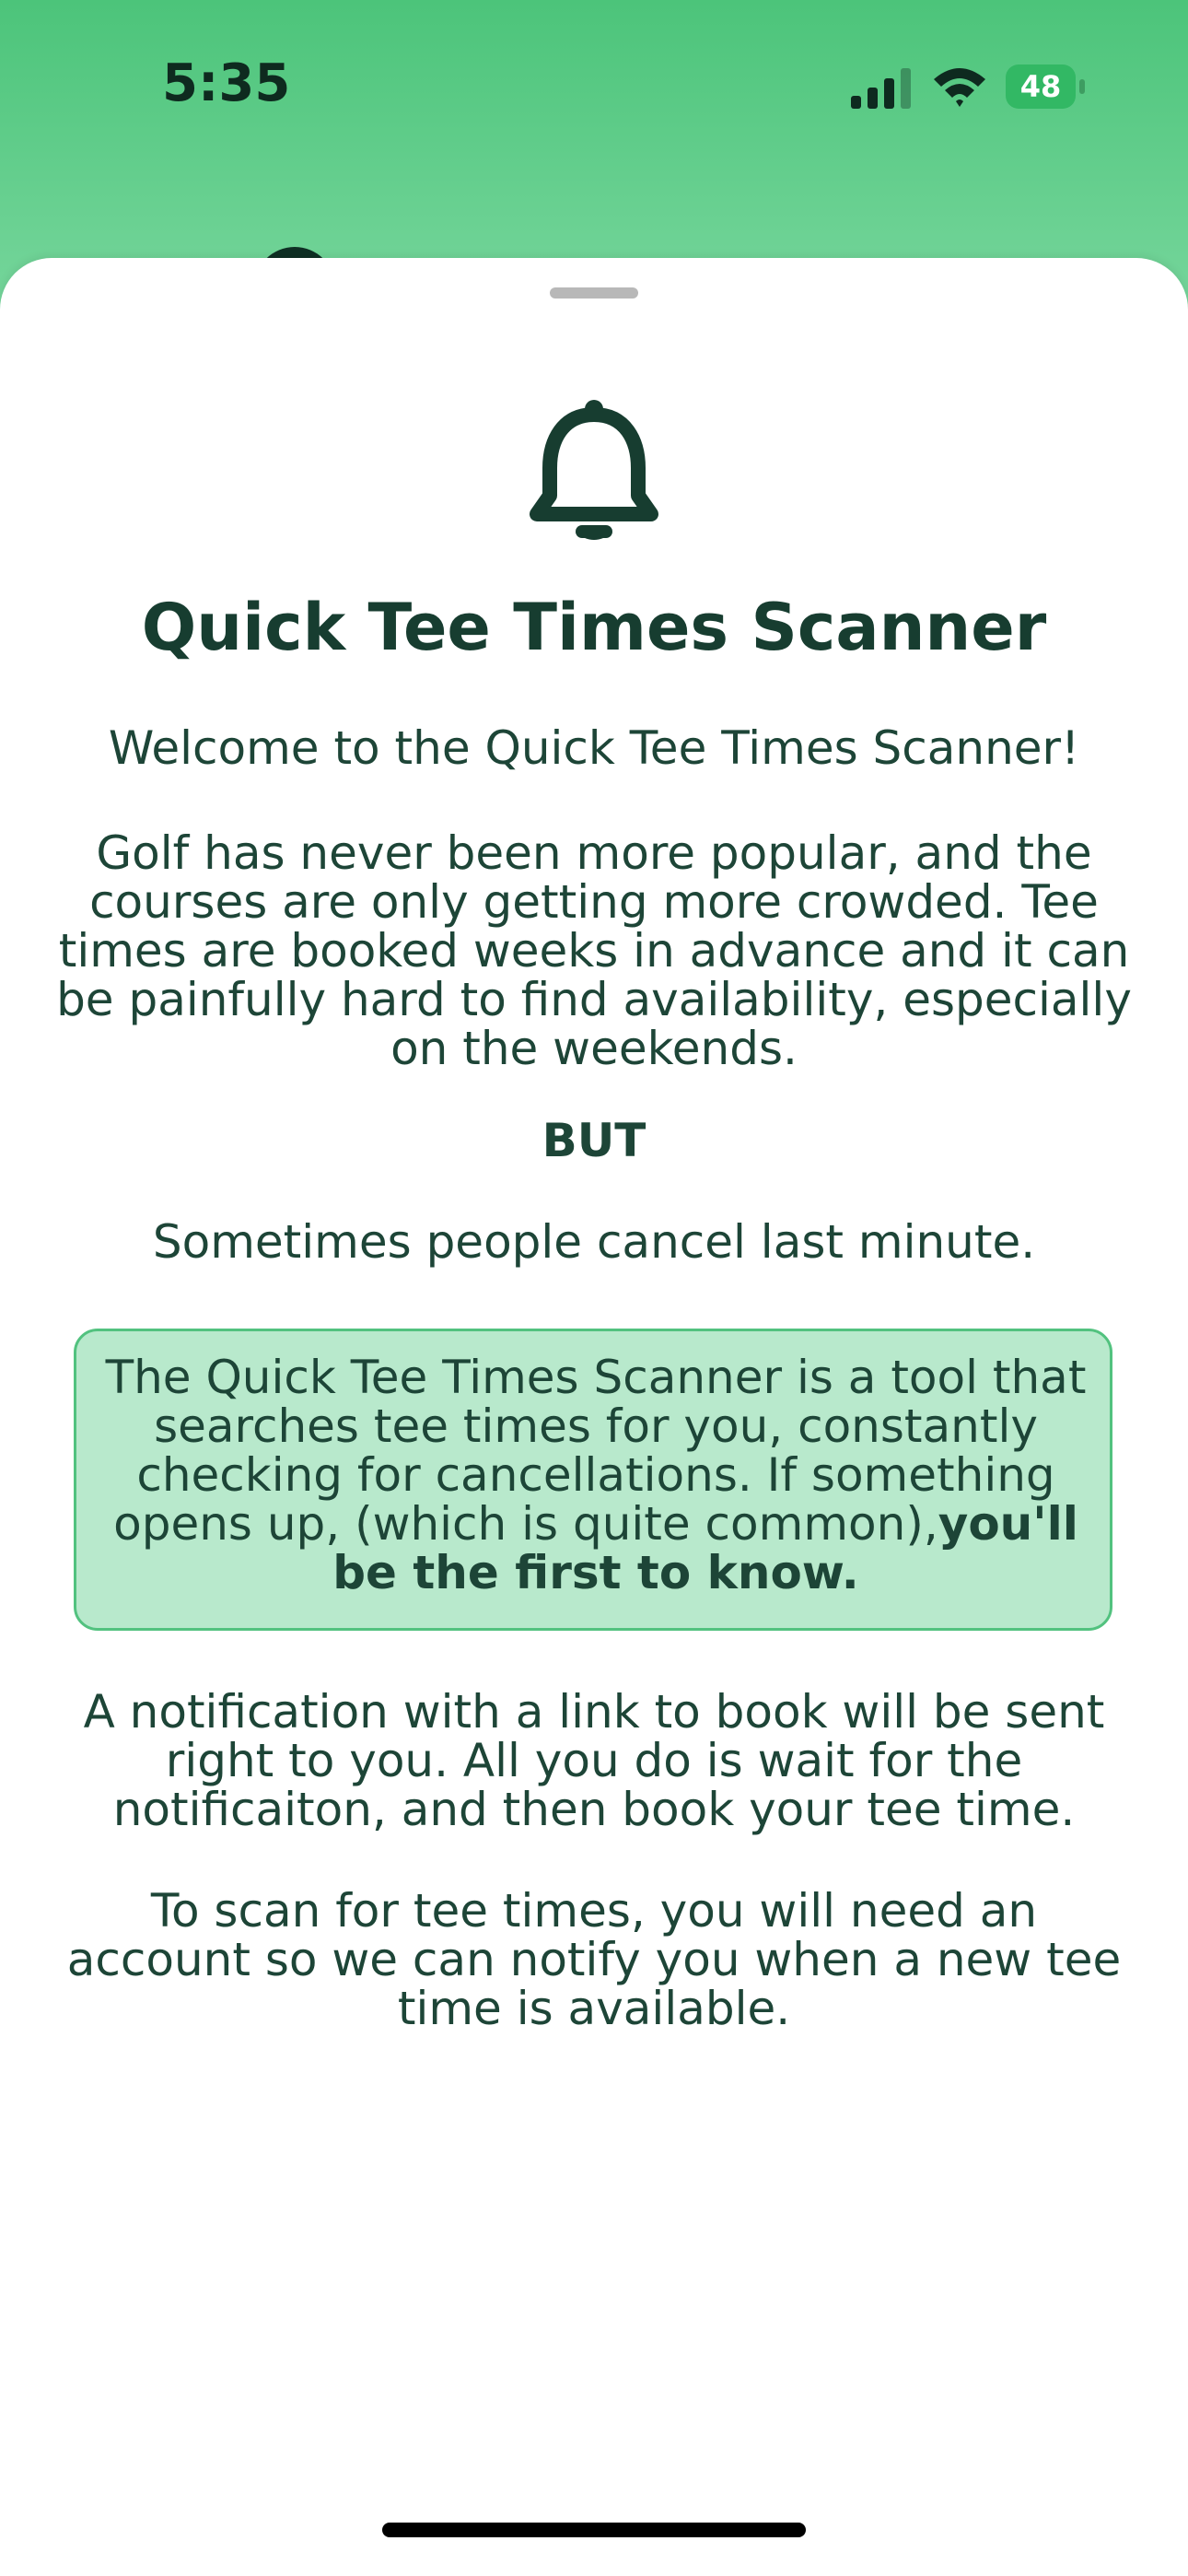 The image size is (1188, 2576). What do you see at coordinates (594, 92) in the screenshot?
I see `status-bar: 5:35 48` at bounding box center [594, 92].